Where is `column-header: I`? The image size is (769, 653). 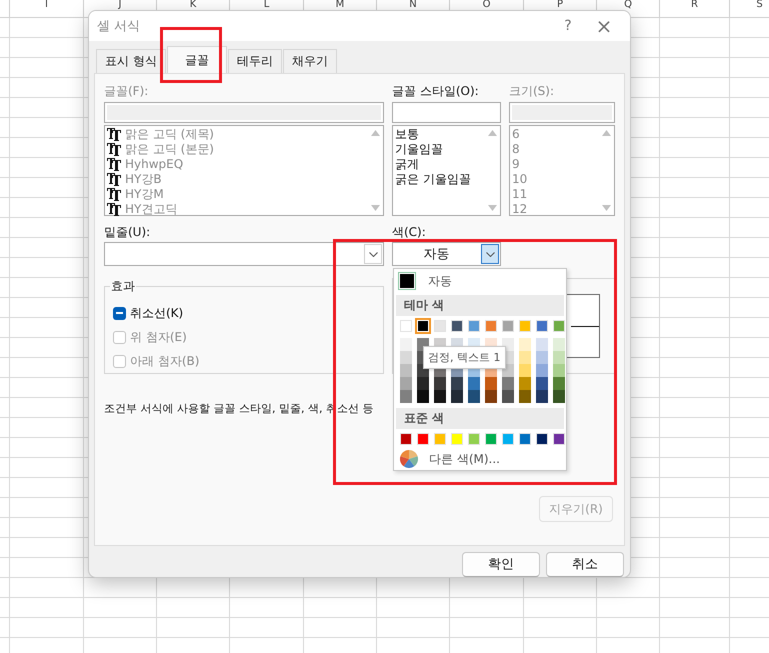 column-header: I is located at coordinates (47, 9).